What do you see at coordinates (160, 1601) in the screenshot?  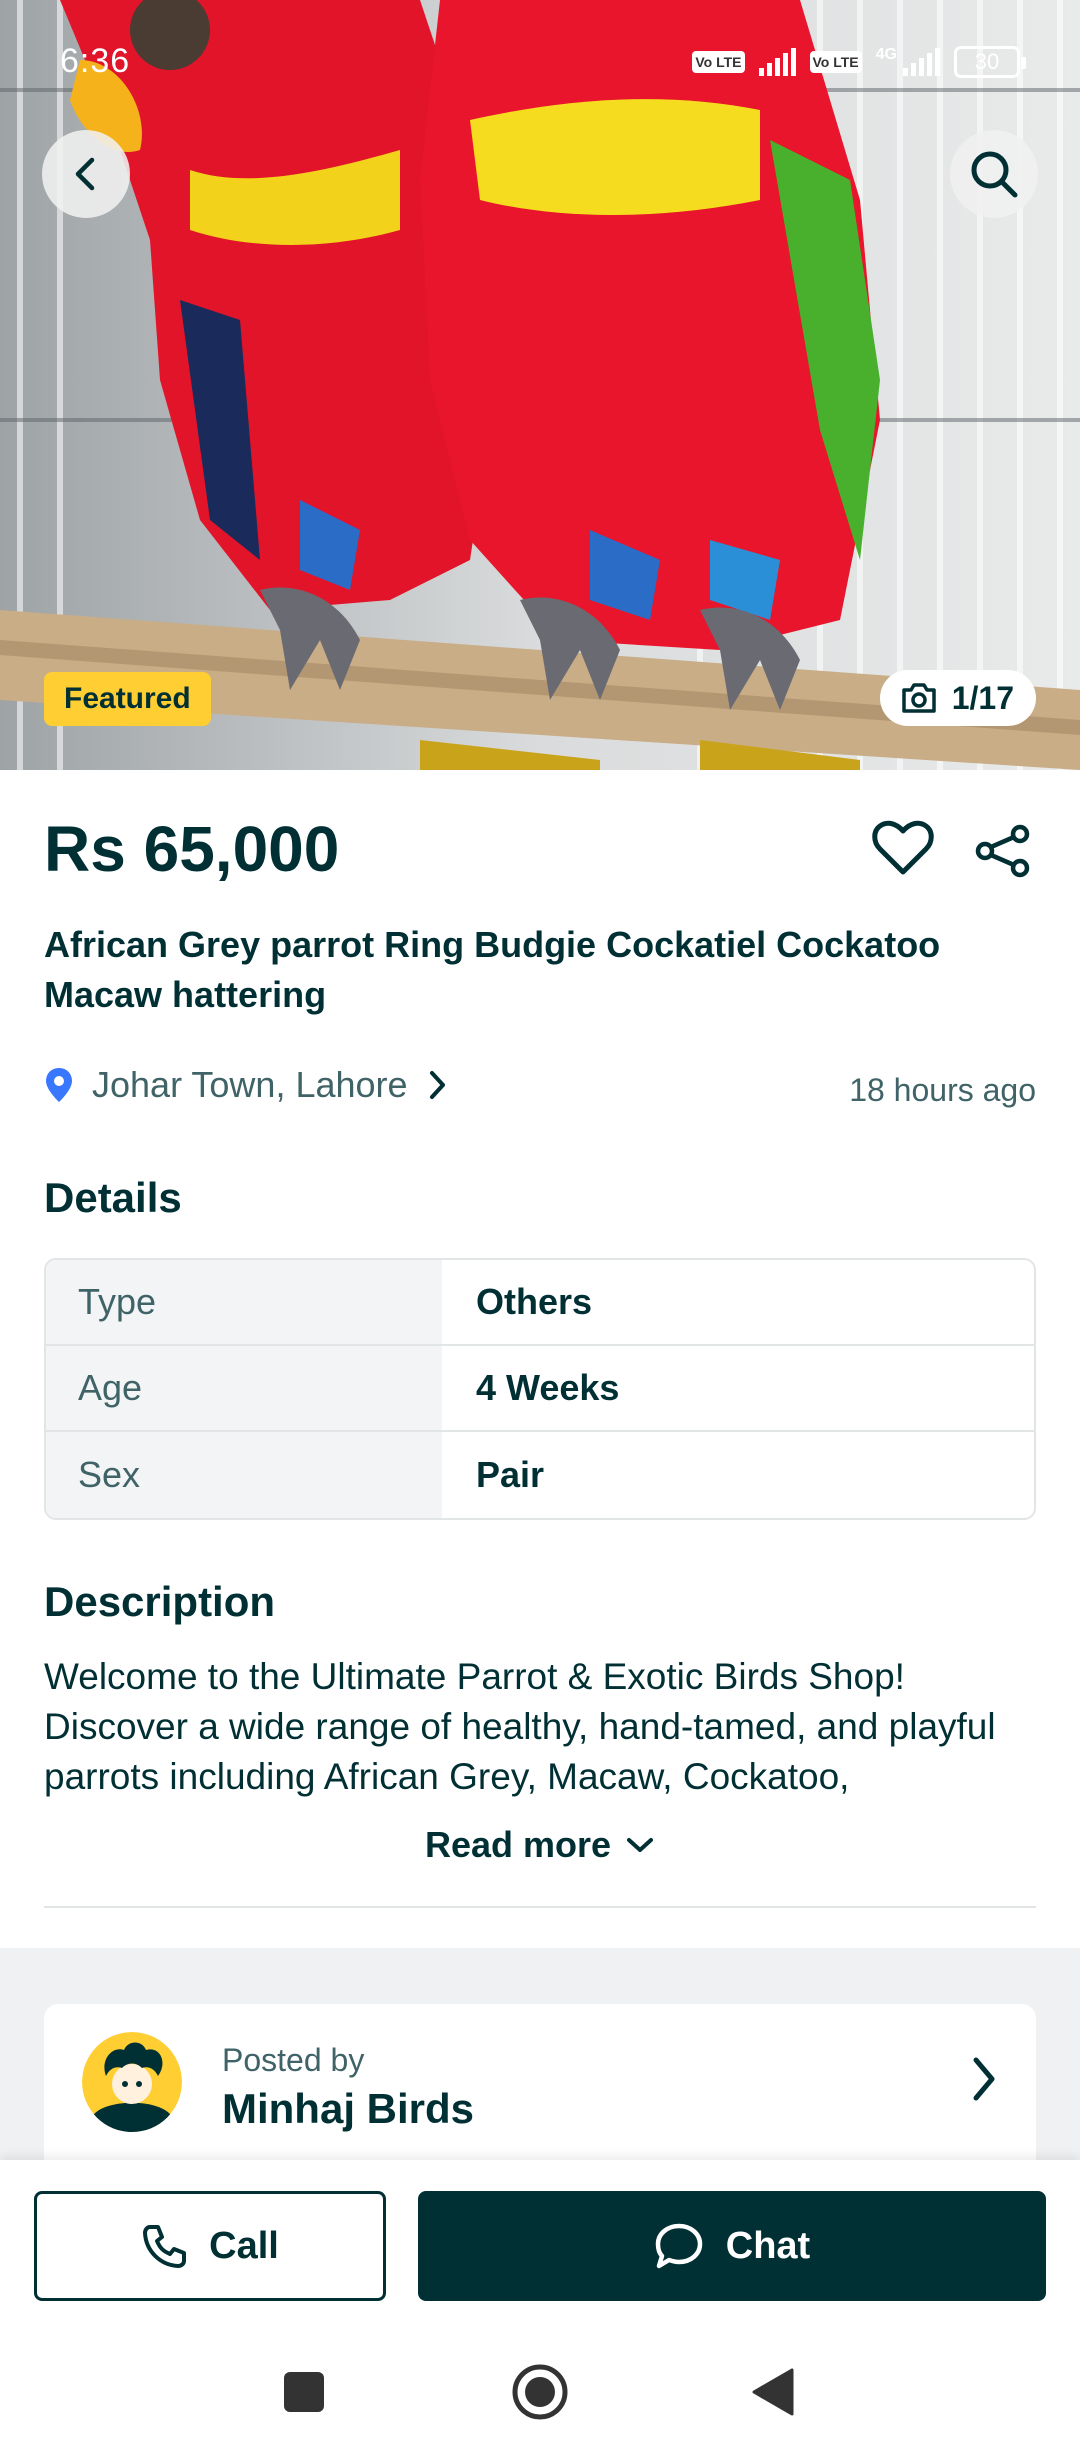 I see `description-heading: Description` at bounding box center [160, 1601].